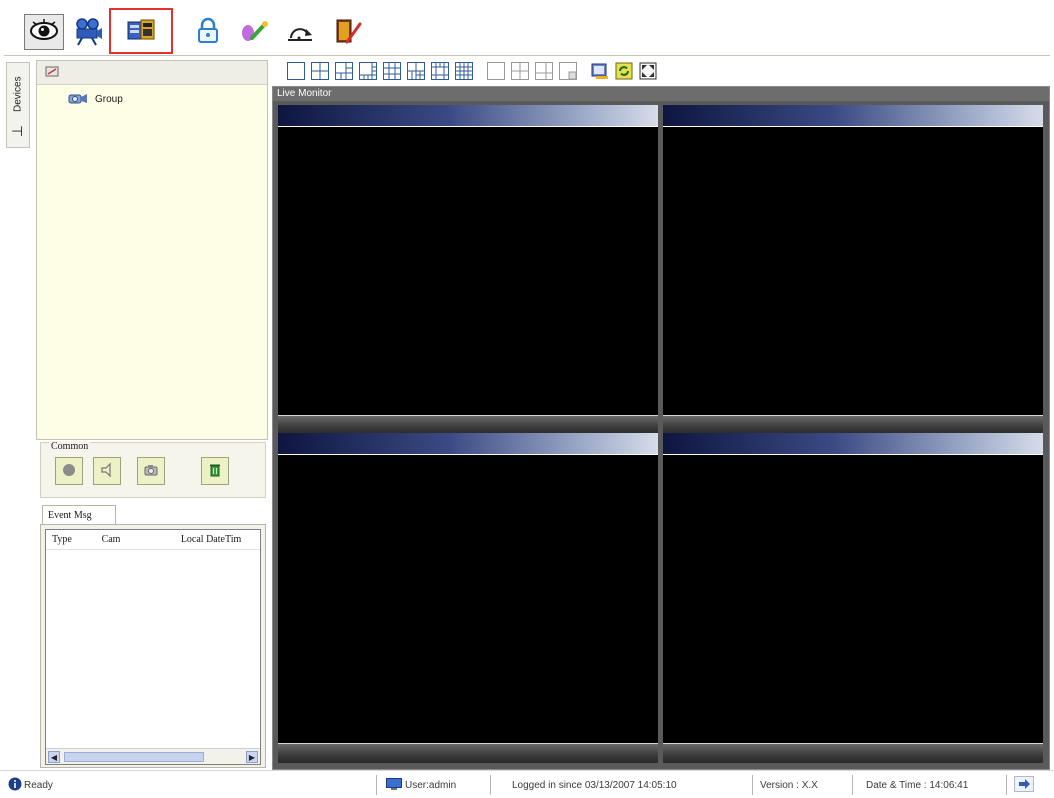  I want to click on layout-corner-button, so click(568, 71).